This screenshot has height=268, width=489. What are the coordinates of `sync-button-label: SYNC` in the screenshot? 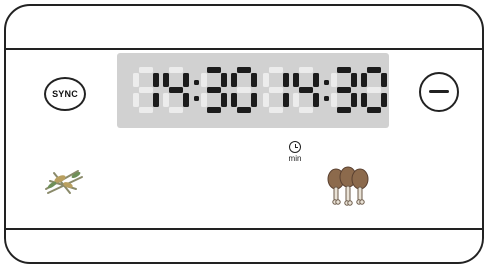 It's located at (65, 94).